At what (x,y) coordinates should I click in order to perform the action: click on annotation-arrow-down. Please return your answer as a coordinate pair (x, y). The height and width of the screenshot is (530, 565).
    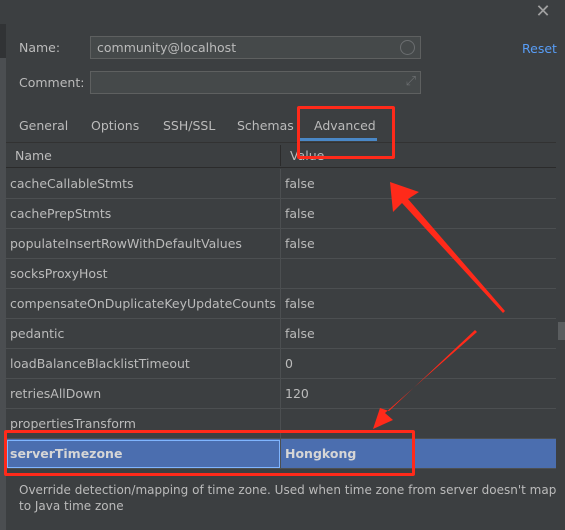
    Looking at the image, I should click on (425, 379).